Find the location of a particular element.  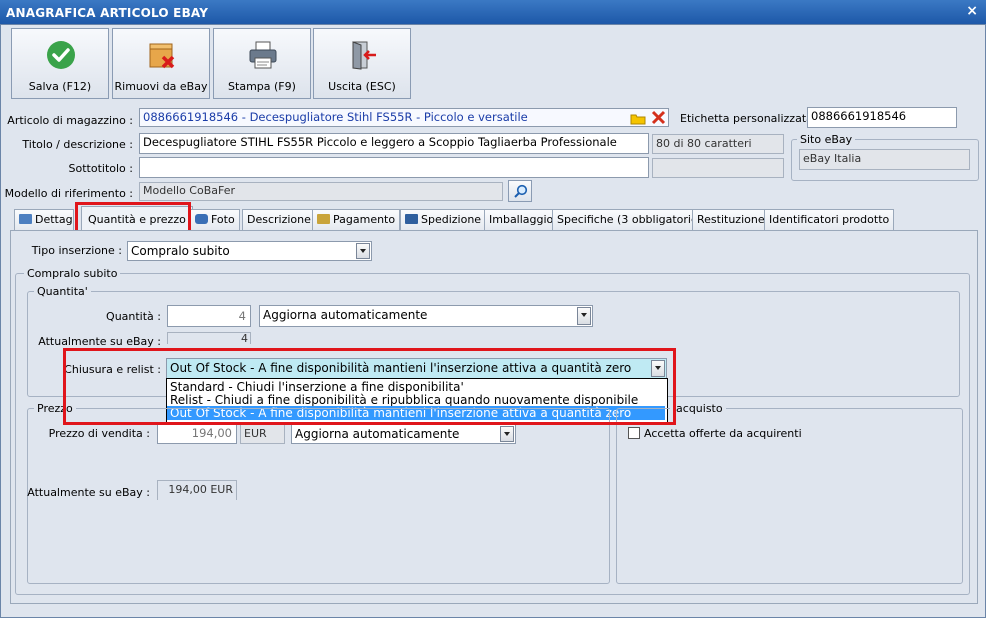

etichetta-field: 0886661918546 is located at coordinates (882, 117).